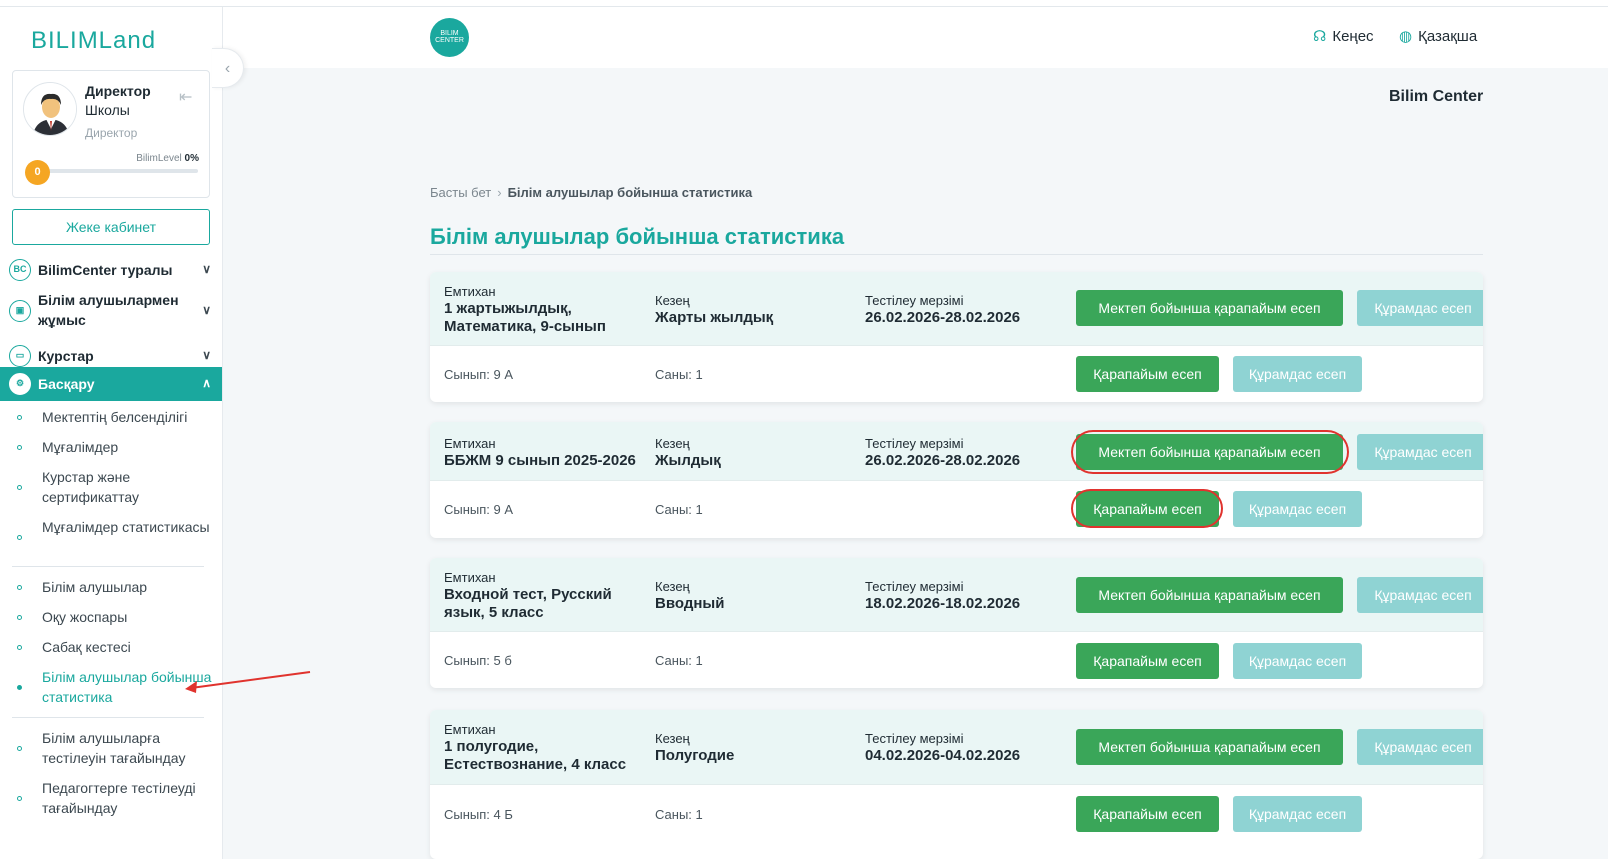  What do you see at coordinates (91, 487) in the screenshot?
I see `submenu-label: Курстар және сертификаттау` at bounding box center [91, 487].